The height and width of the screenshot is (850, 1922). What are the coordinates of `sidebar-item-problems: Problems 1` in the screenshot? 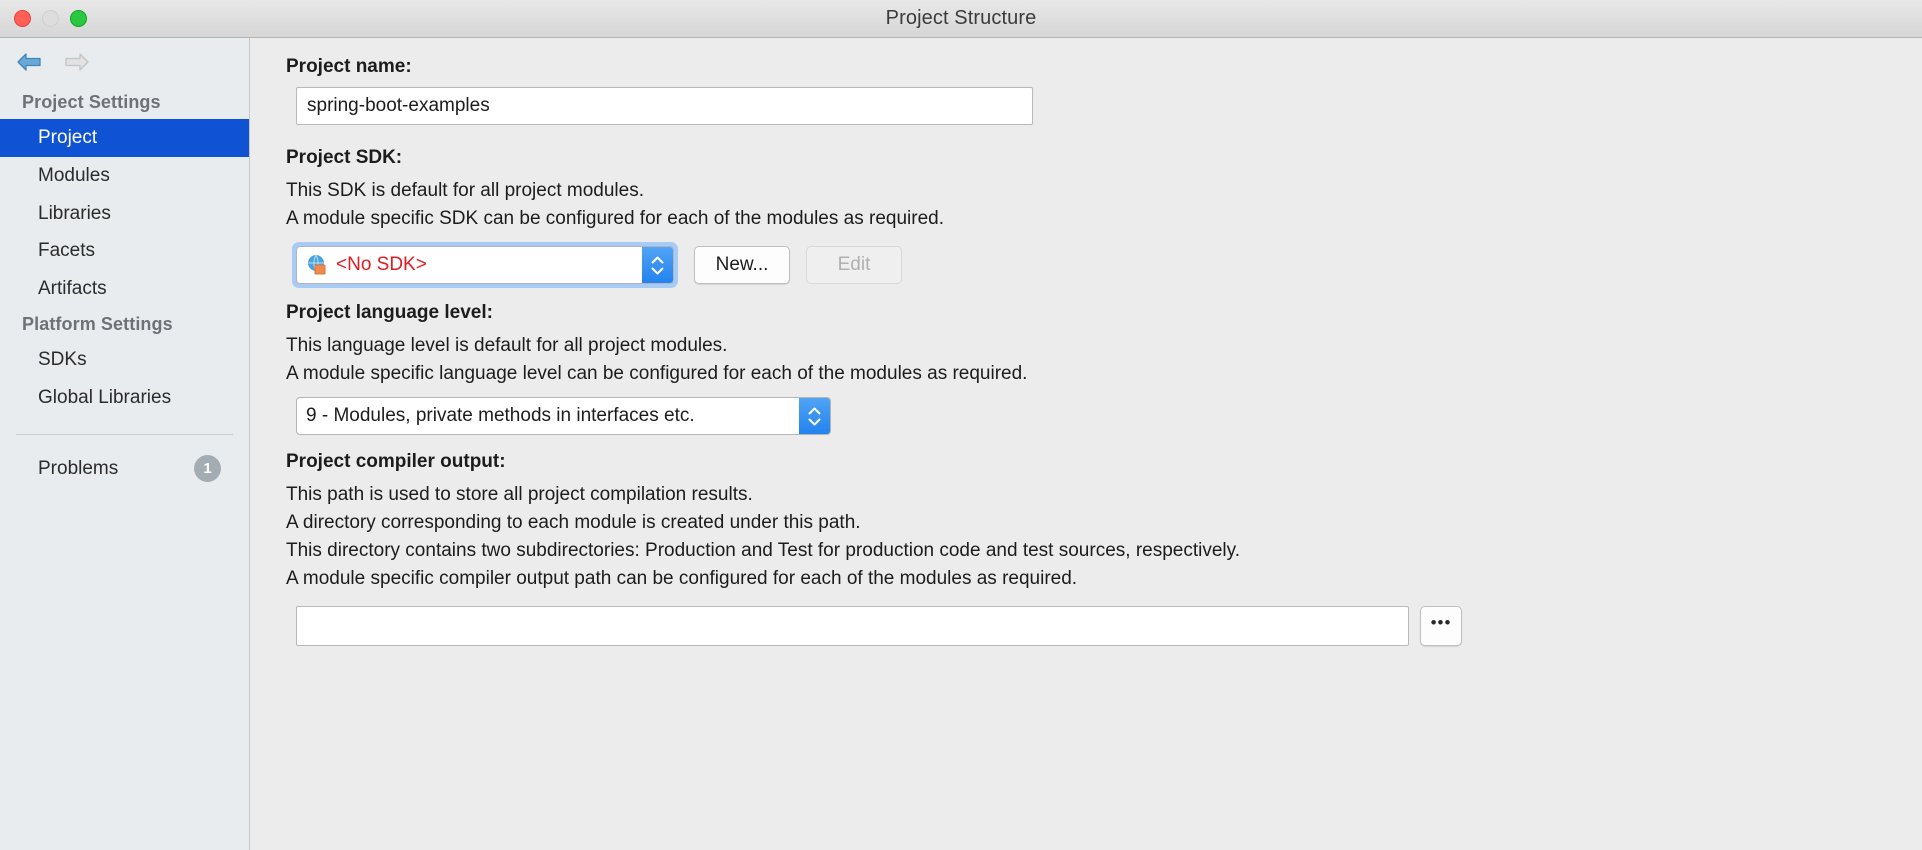 It's located at (124, 468).